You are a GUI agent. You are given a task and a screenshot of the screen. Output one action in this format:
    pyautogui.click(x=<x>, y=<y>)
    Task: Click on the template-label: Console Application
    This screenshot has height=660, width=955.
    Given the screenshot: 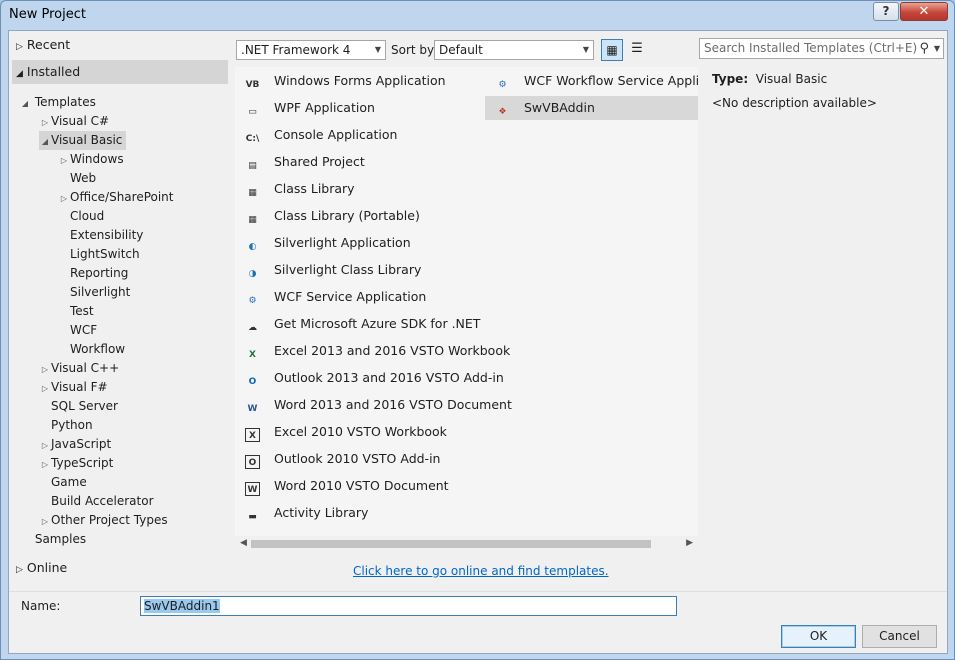 What is the action you would take?
    pyautogui.click(x=336, y=134)
    